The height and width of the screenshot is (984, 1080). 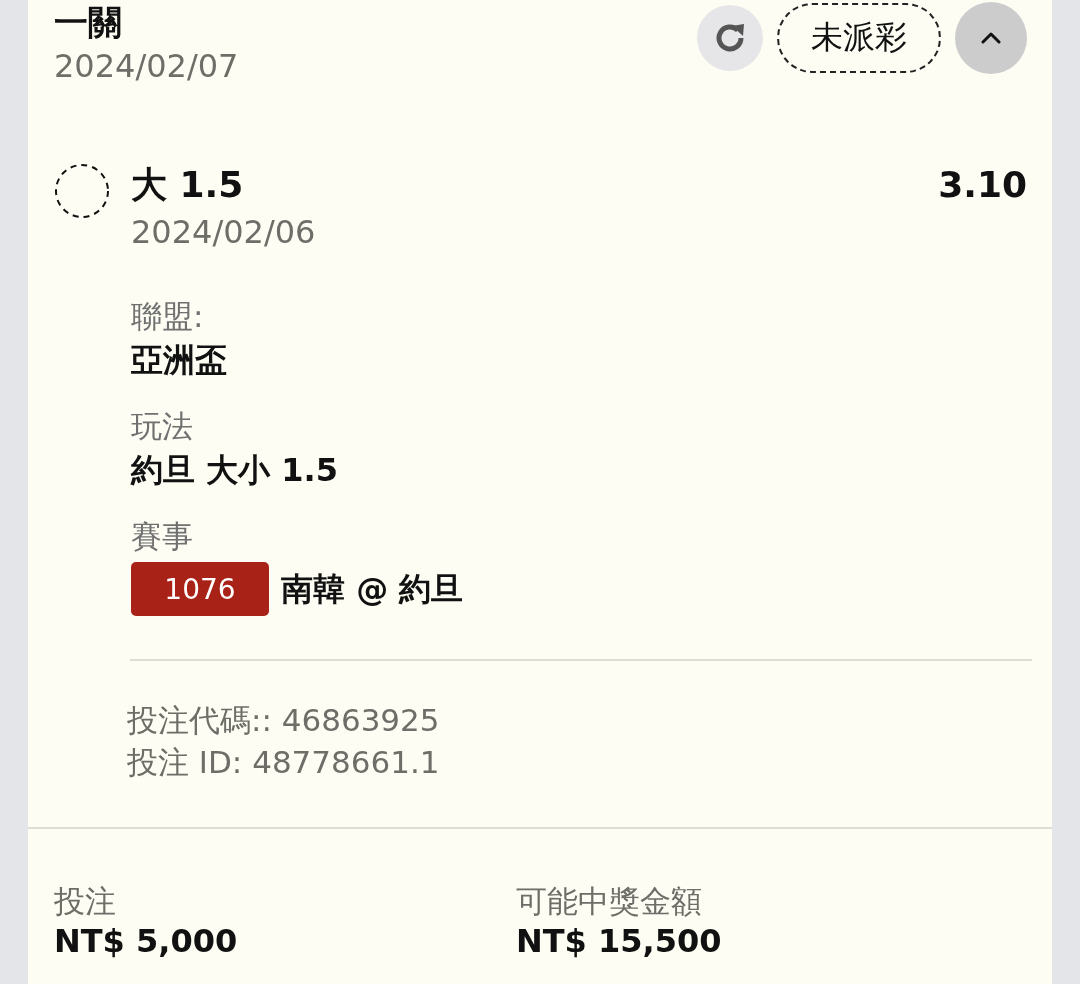 I want to click on summary-amount: NT$ 5,000, so click(x=146, y=941).